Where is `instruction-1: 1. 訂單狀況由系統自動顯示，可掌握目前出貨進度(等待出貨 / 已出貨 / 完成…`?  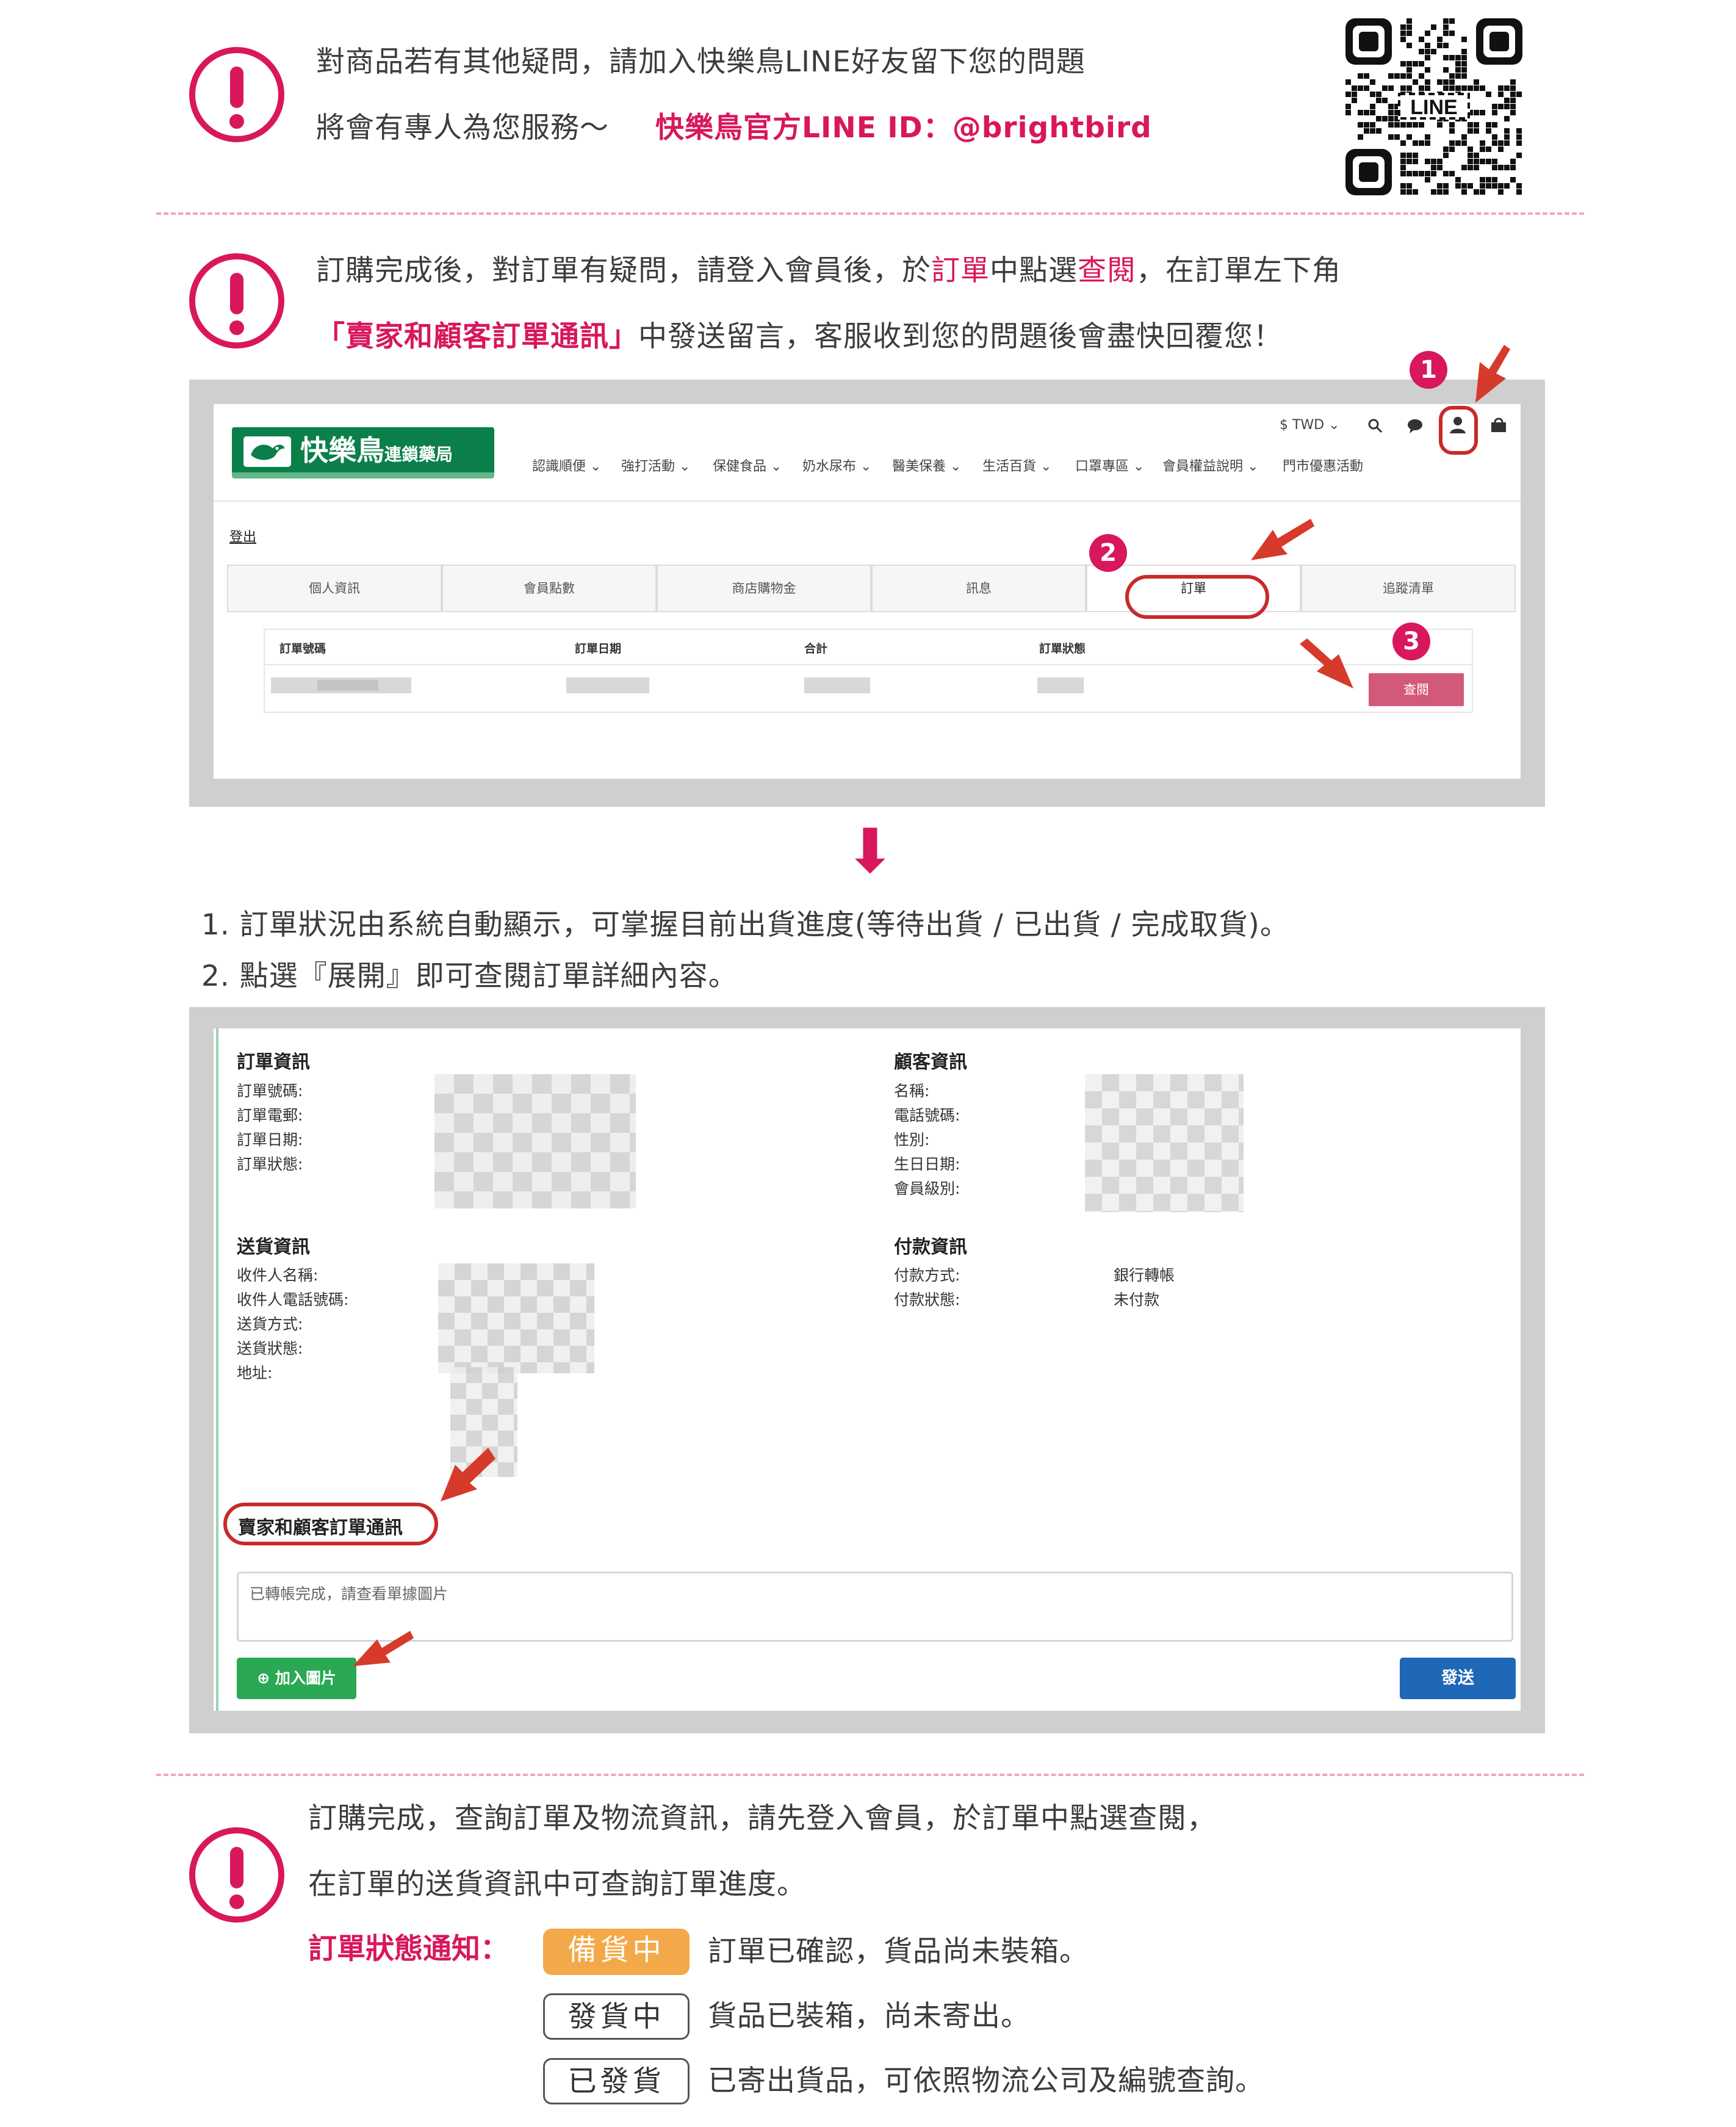 instruction-1: 1. 訂單狀況由系統自動顯示，可掌握目前出貨進度(等待出貨 / 已出貨 / 完成… is located at coordinates (745, 925).